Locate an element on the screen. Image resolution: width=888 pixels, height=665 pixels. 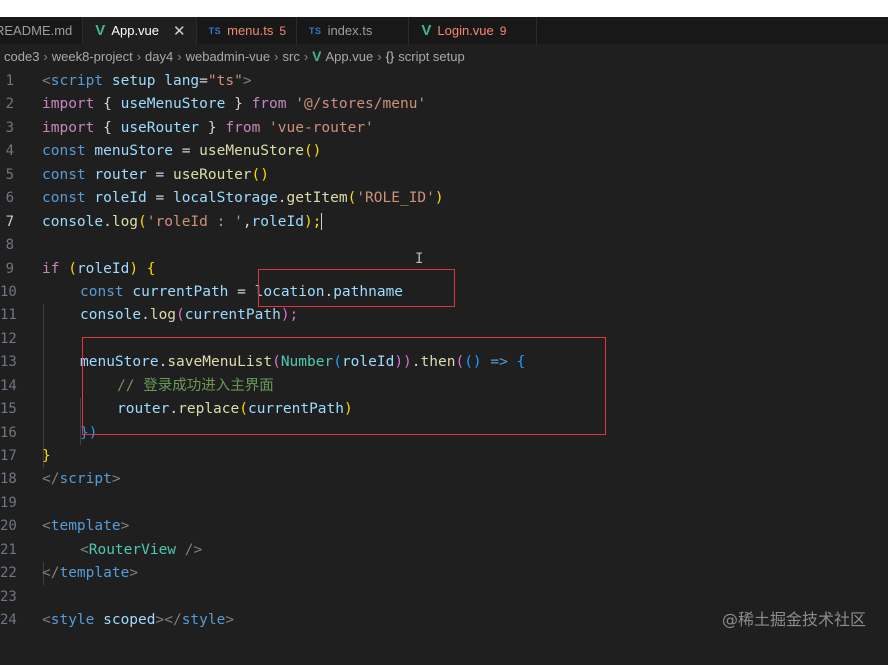
line-number: 21 is located at coordinates (8, 549).